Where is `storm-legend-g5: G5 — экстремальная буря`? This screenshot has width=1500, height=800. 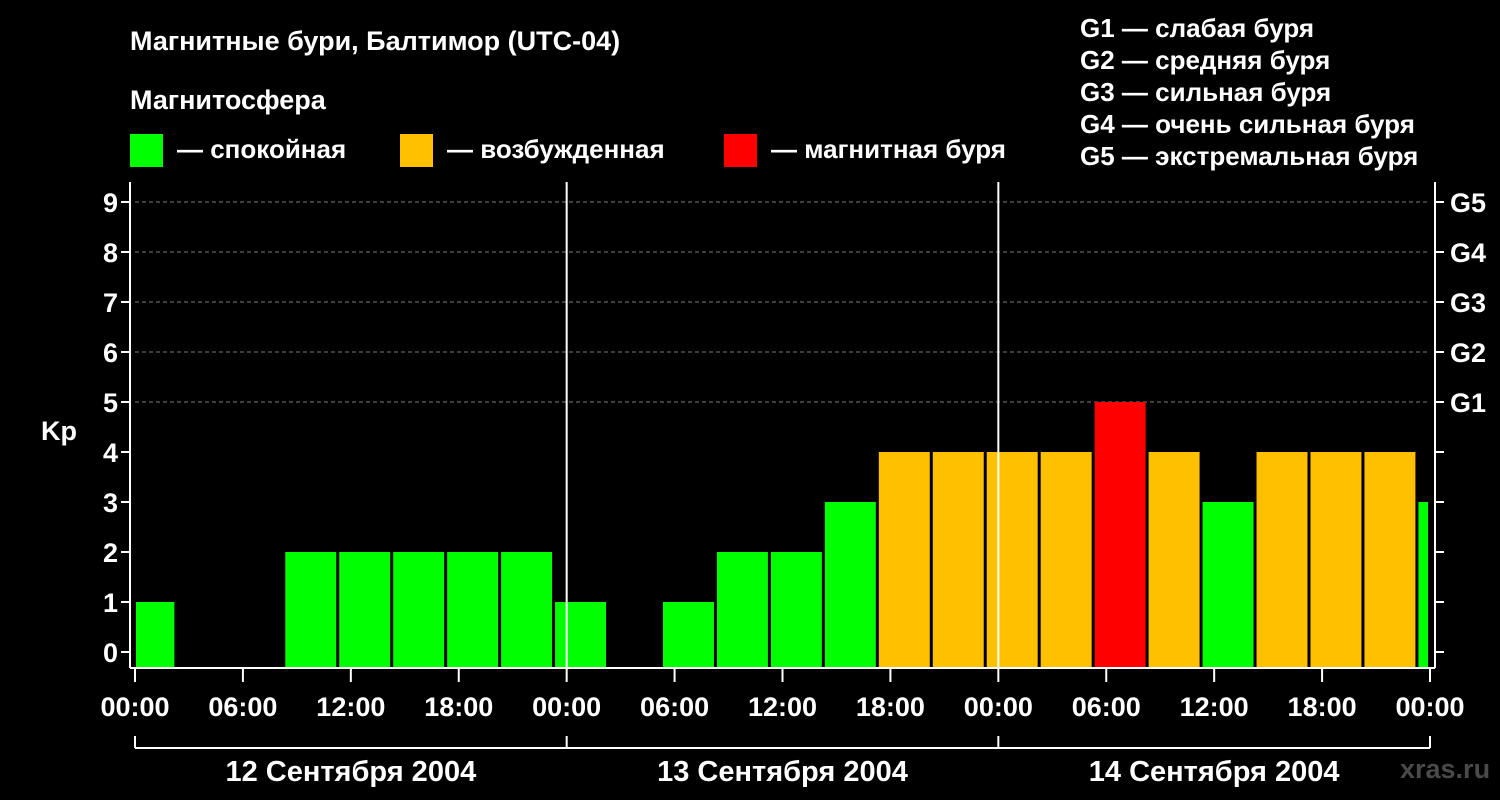 storm-legend-g5: G5 — экстремальная буря is located at coordinates (1249, 156).